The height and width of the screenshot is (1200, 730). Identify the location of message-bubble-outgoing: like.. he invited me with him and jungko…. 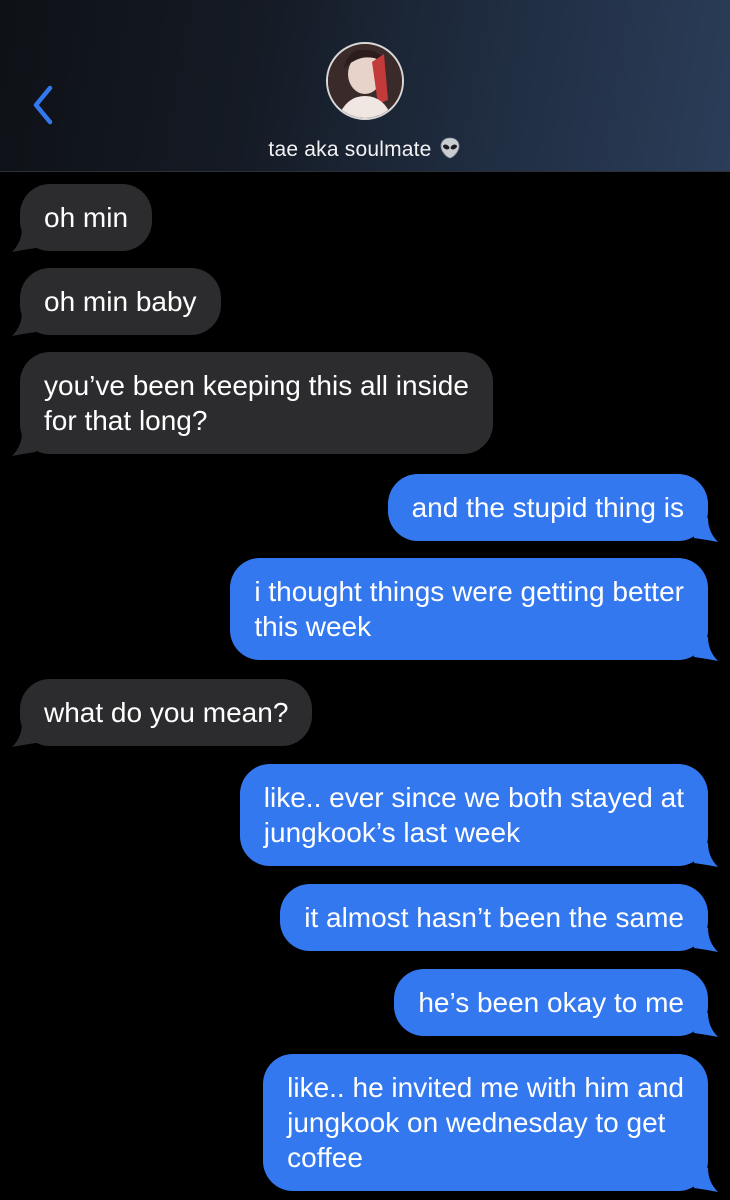
(485, 1122).